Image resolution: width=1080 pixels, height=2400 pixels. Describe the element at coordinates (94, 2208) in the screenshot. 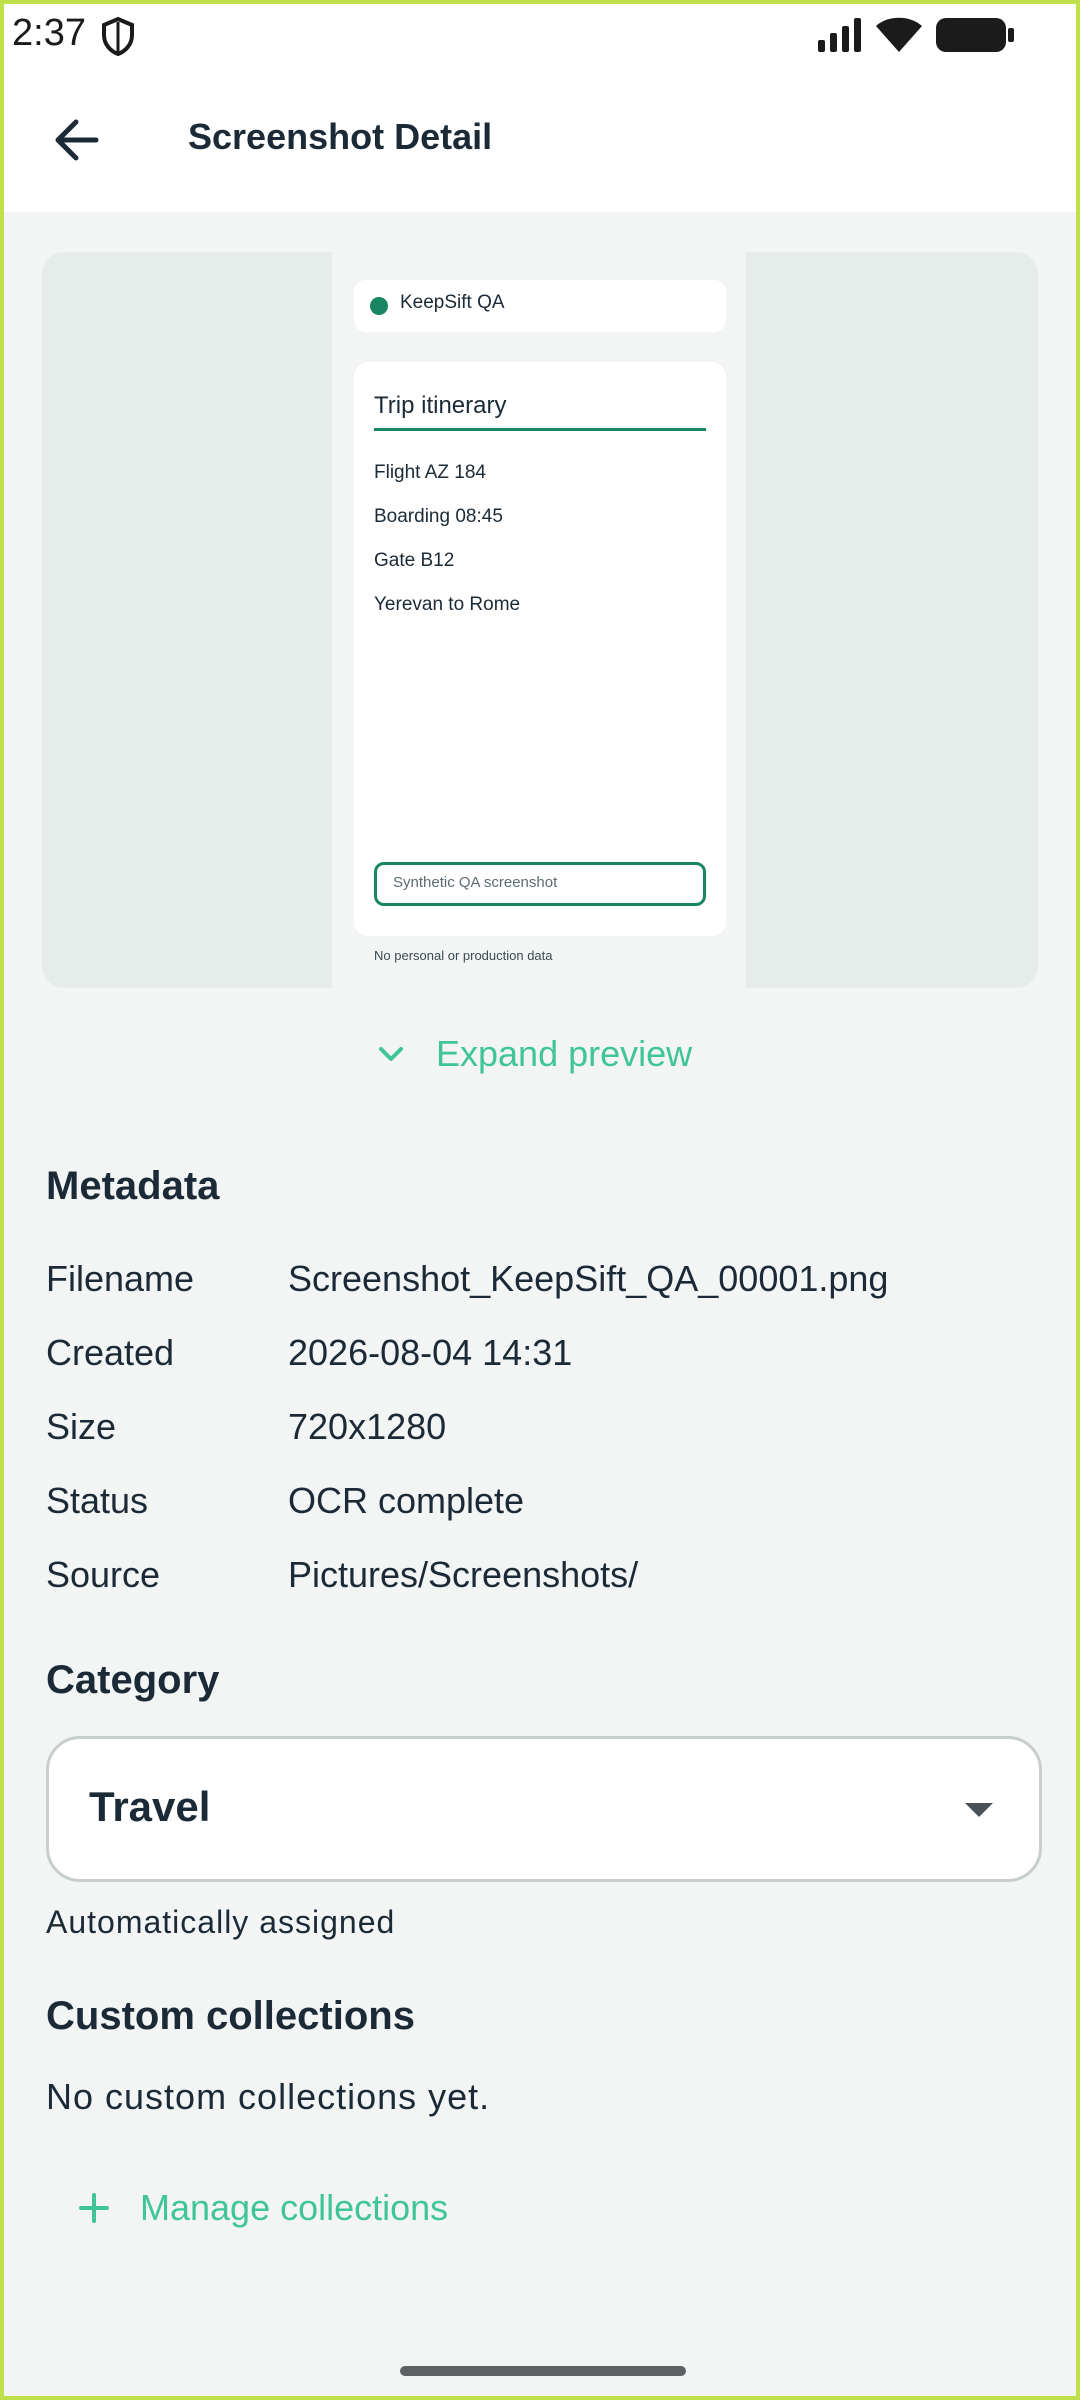

I see `plus-icon` at that location.